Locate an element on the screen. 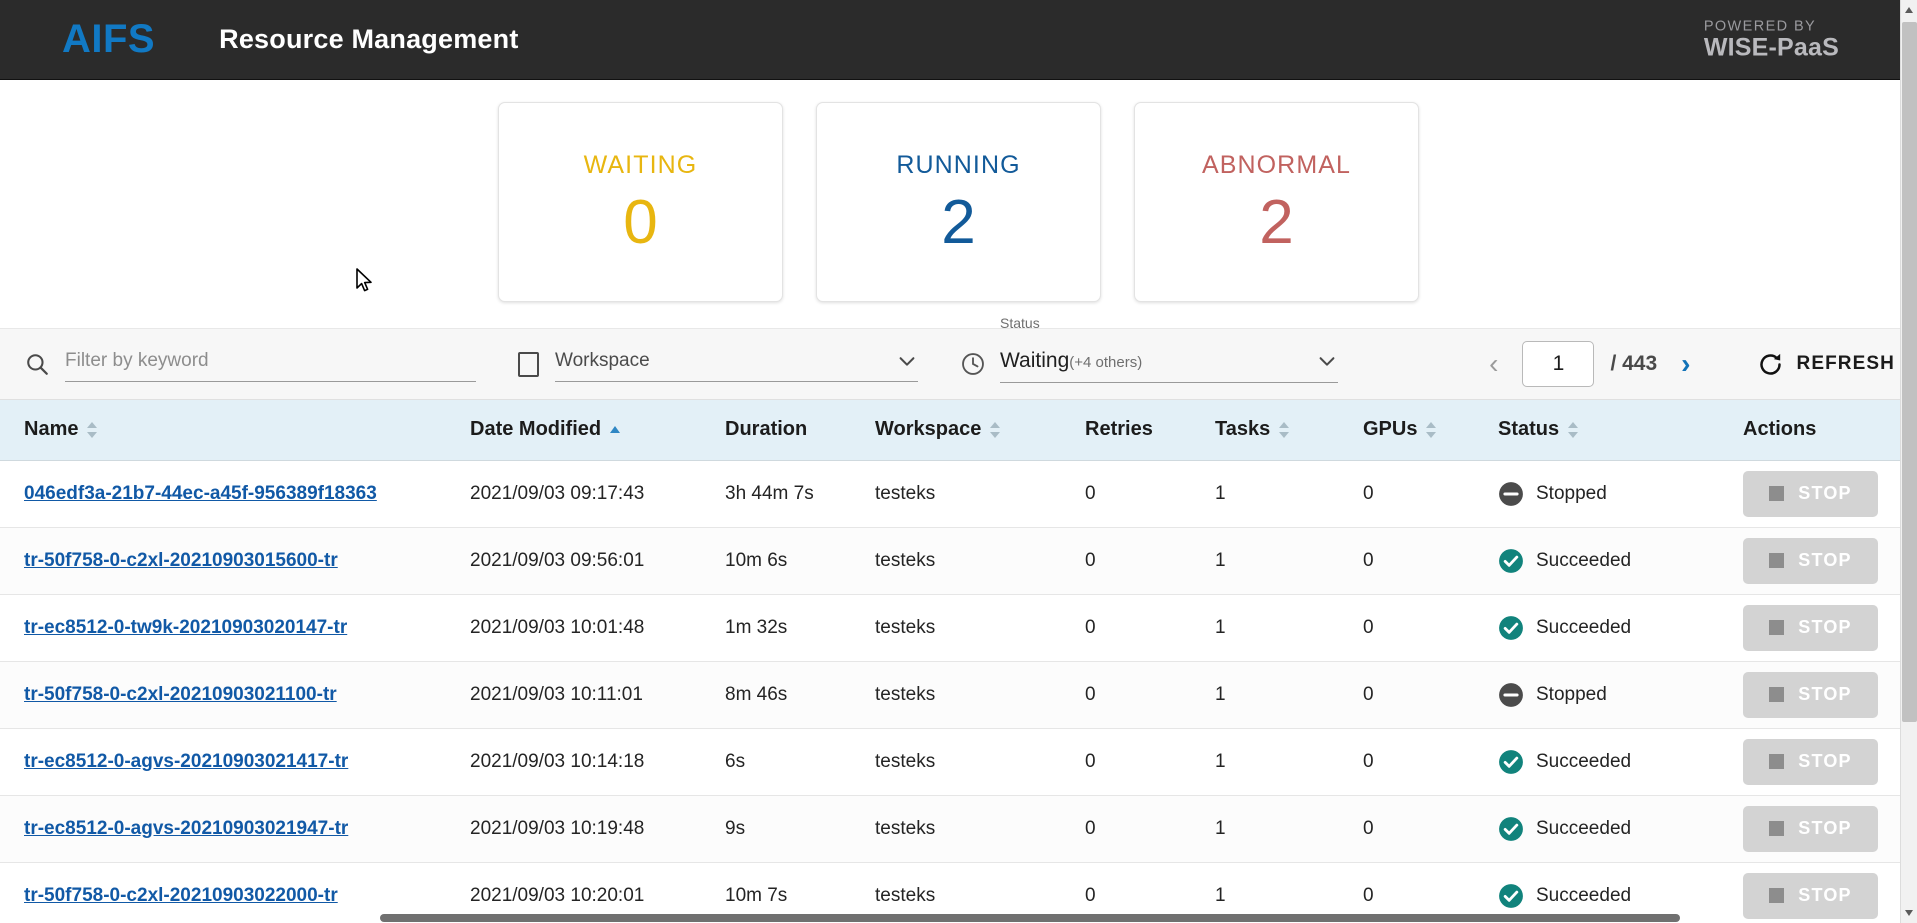 The image size is (1917, 923). column-header-status: Status is located at coordinates (1620, 430).